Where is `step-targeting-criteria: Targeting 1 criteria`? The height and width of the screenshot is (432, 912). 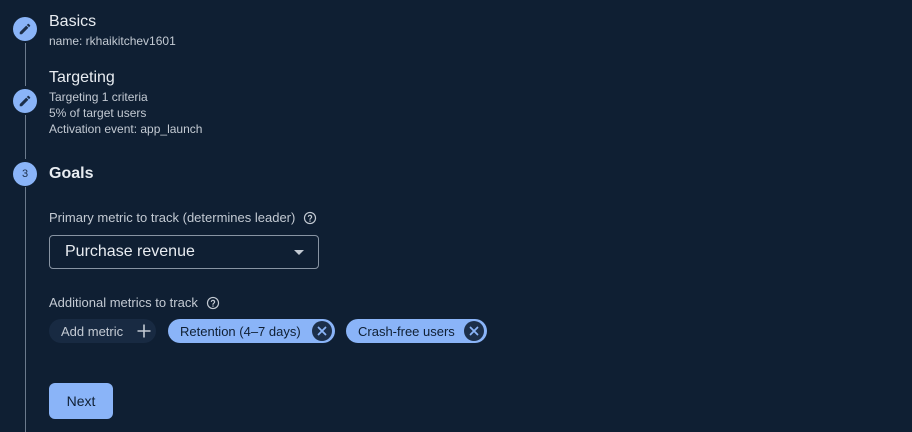 step-targeting-criteria: Targeting 1 criteria is located at coordinates (98, 97).